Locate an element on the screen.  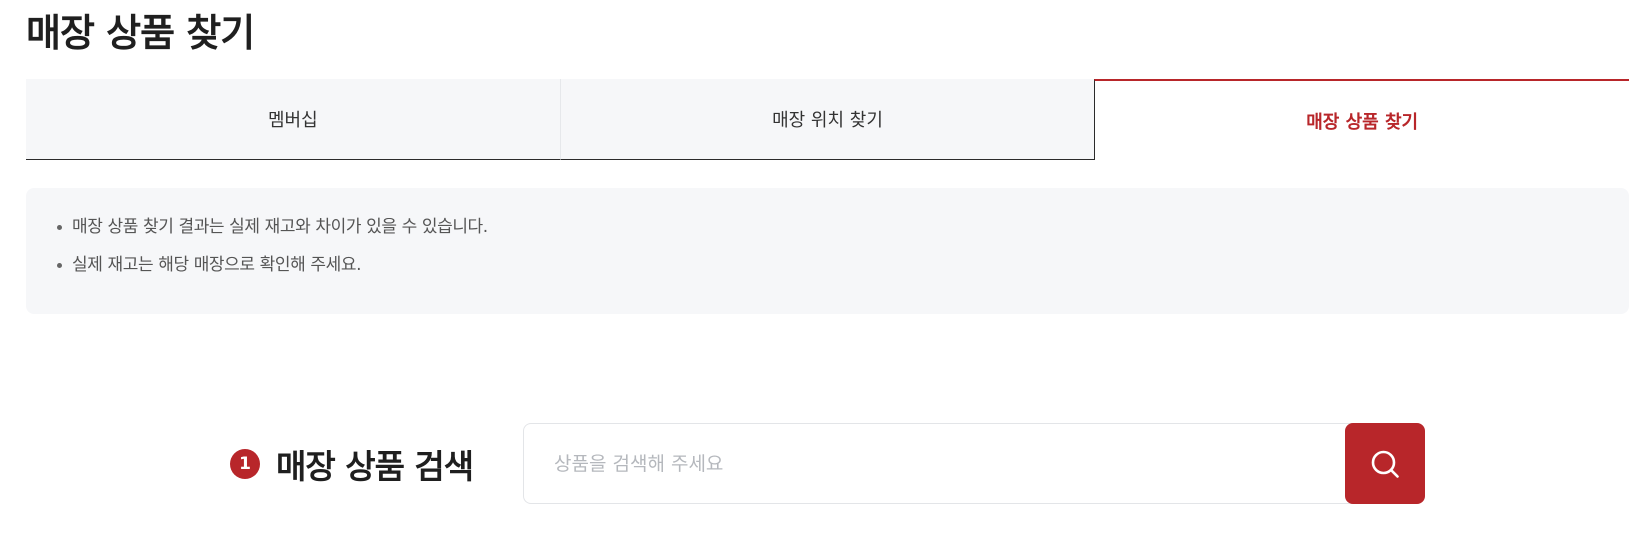
step-number-badge: 1 is located at coordinates (245, 463).